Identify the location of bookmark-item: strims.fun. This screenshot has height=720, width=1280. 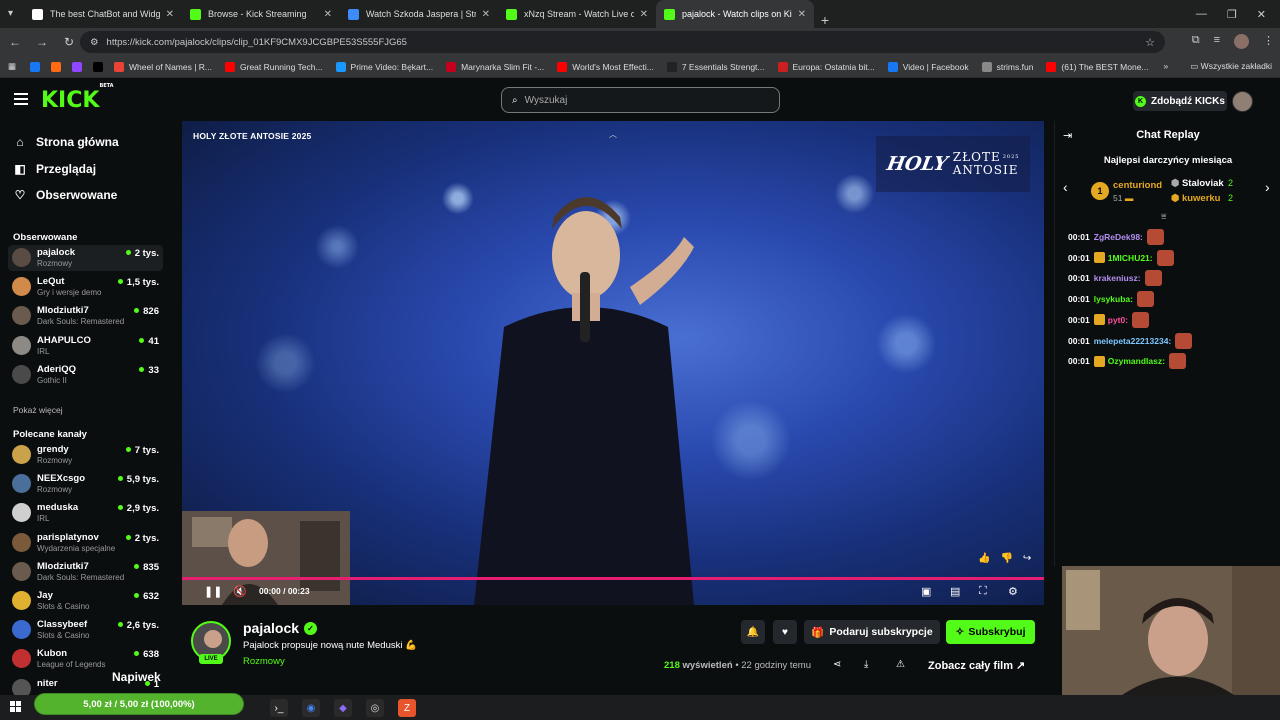
(1007, 66).